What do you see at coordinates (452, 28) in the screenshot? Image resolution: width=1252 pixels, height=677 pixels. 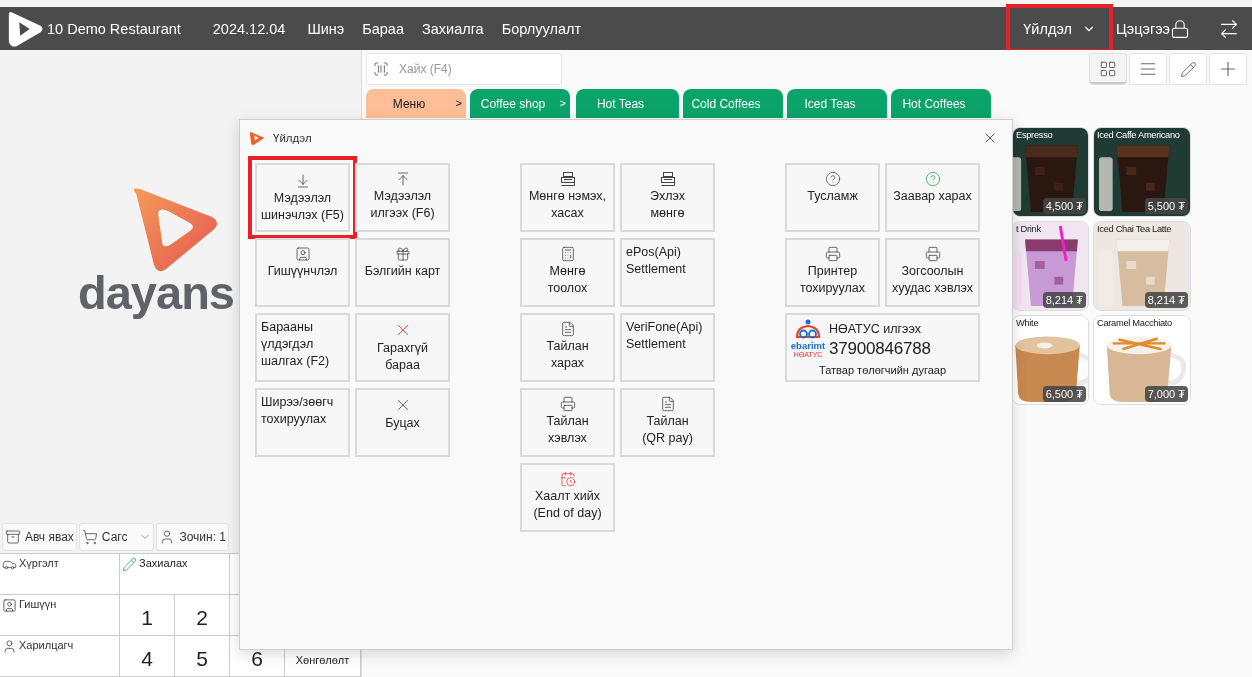 I see `menu-link: Захиалга` at bounding box center [452, 28].